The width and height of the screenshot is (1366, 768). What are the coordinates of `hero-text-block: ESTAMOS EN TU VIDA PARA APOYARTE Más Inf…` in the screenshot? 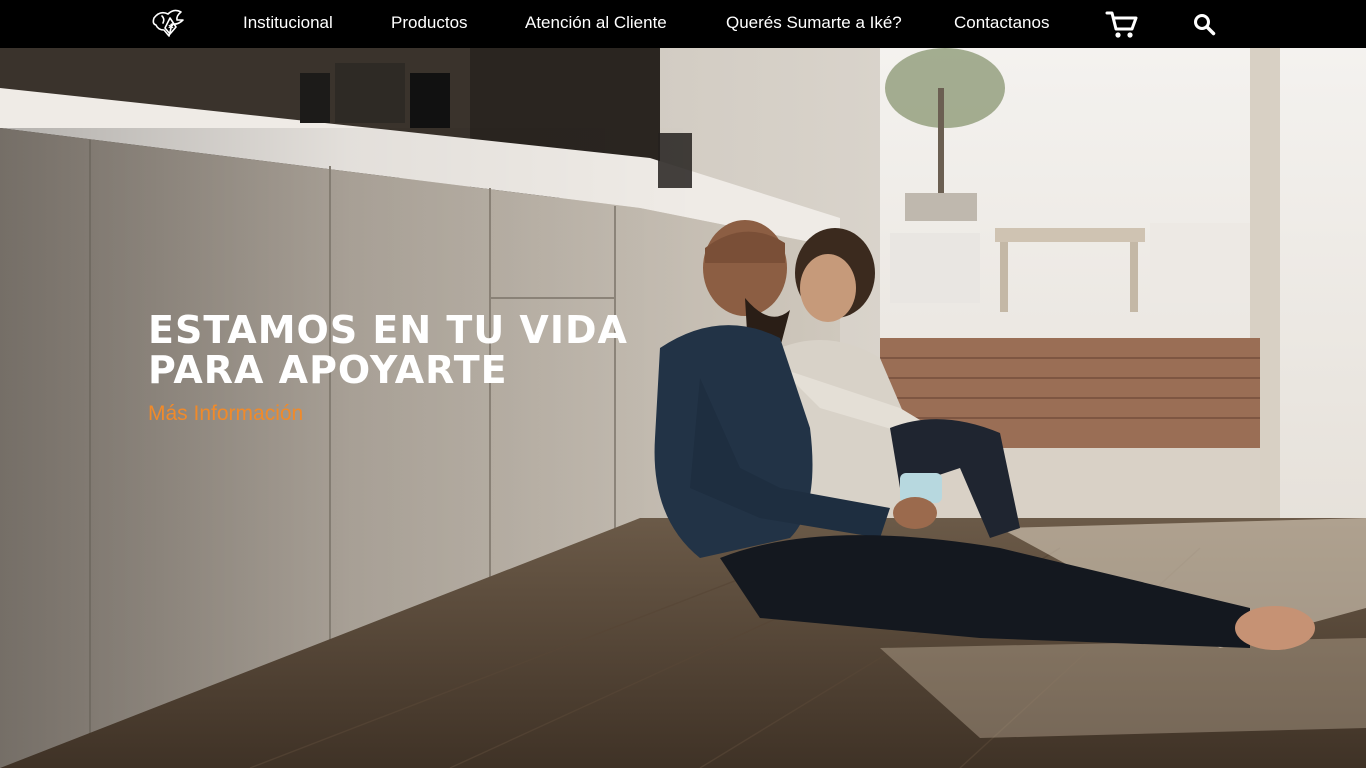 It's located at (408, 368).